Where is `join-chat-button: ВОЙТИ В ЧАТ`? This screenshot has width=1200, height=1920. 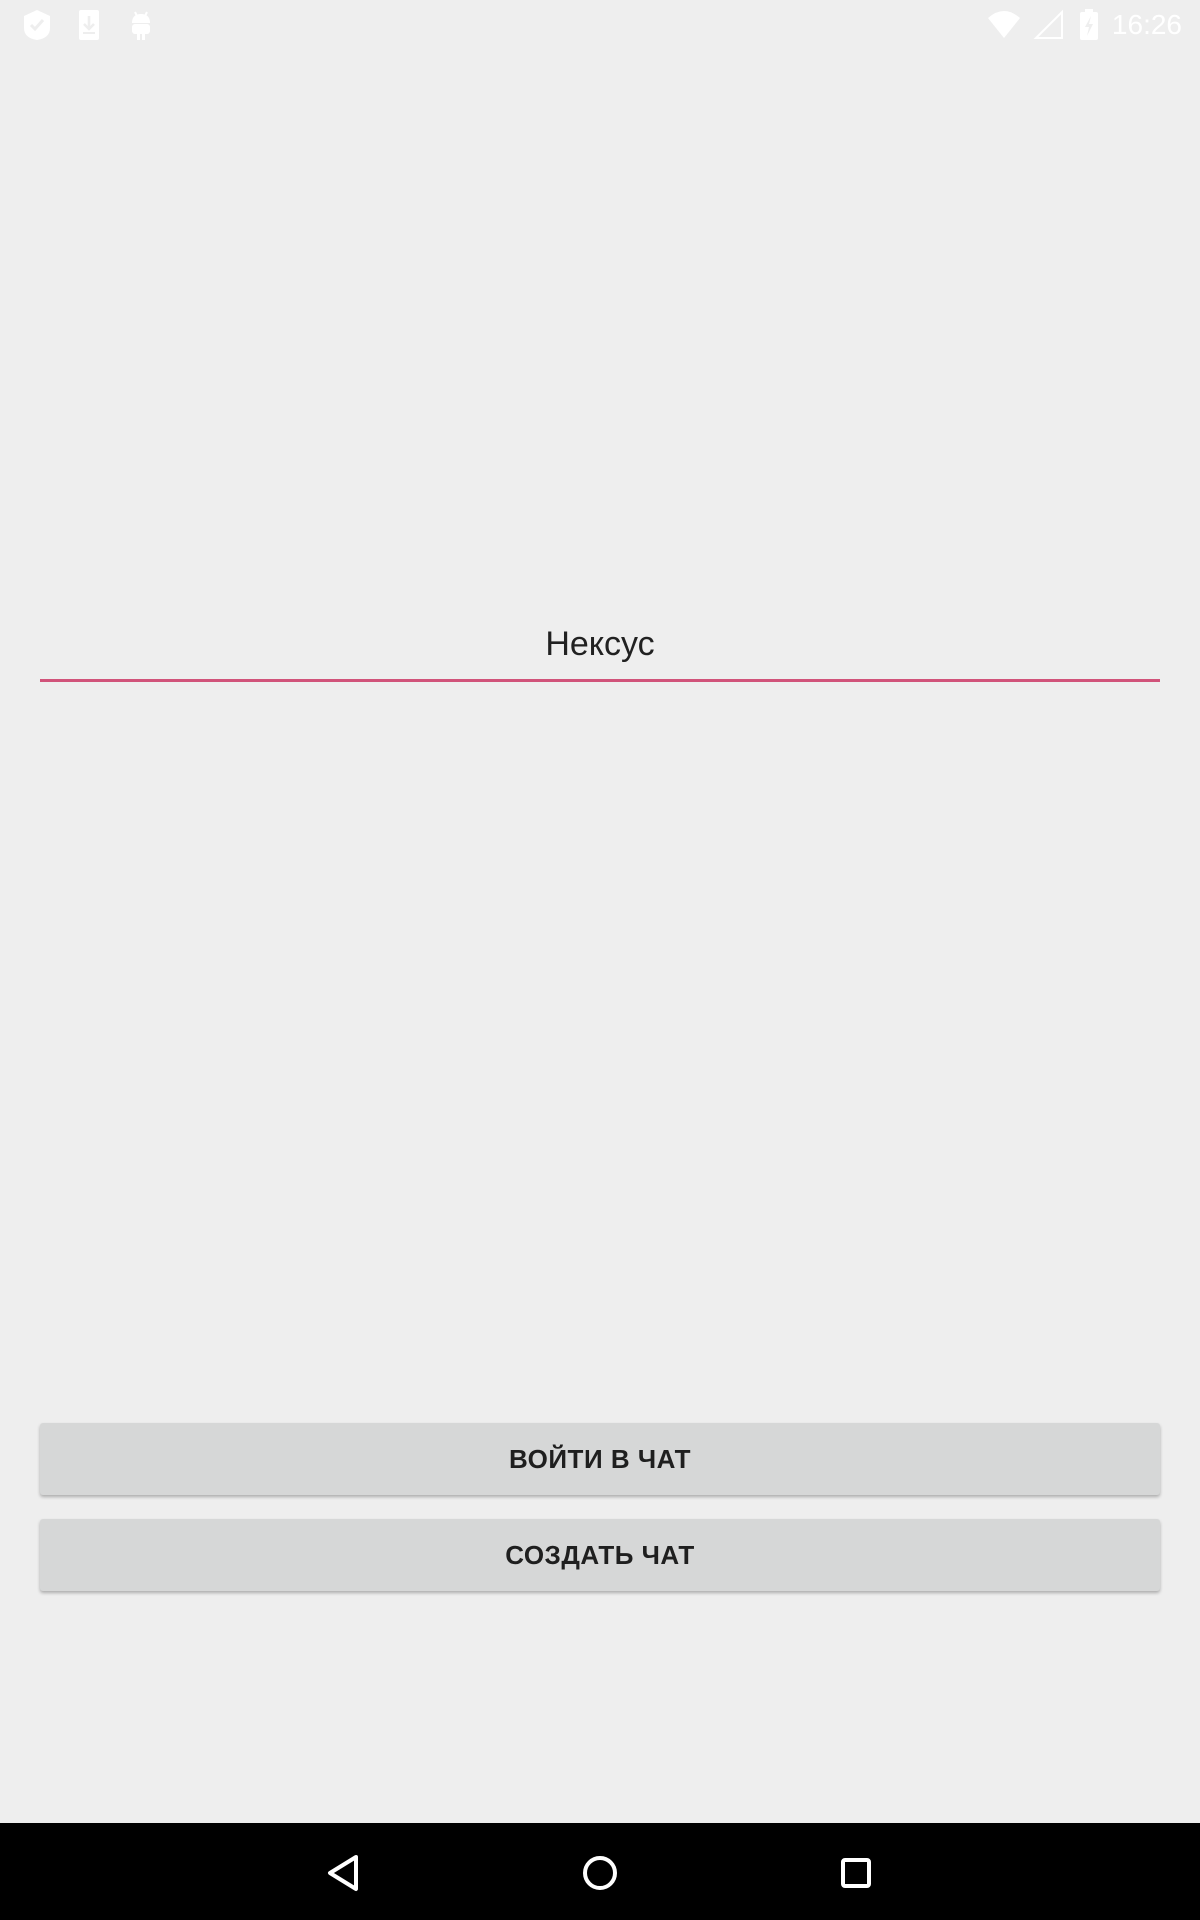
join-chat-button: ВОЙТИ В ЧАТ is located at coordinates (600, 1459).